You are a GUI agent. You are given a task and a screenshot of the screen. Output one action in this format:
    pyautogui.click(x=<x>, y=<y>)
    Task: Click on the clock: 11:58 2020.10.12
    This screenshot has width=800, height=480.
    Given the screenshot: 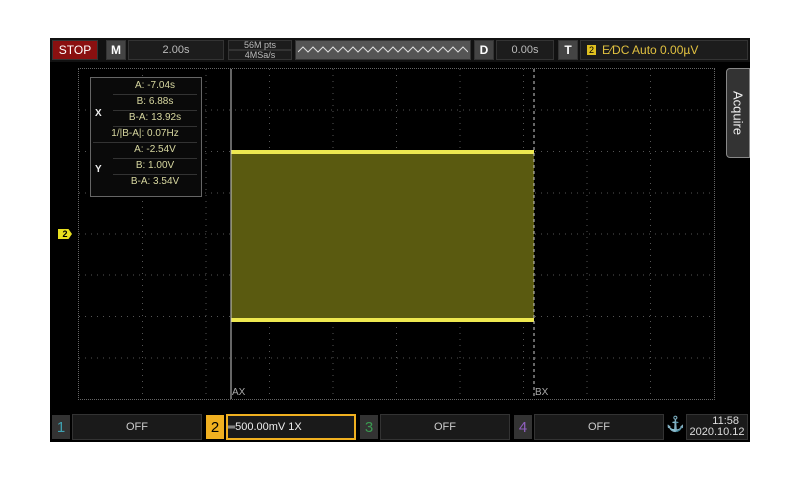 What is the action you would take?
    pyautogui.click(x=717, y=427)
    